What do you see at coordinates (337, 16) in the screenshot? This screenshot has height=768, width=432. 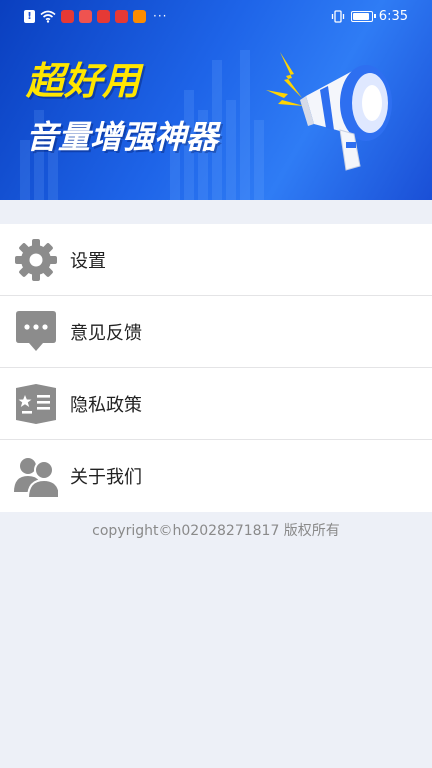 I see `vibrate-icon` at bounding box center [337, 16].